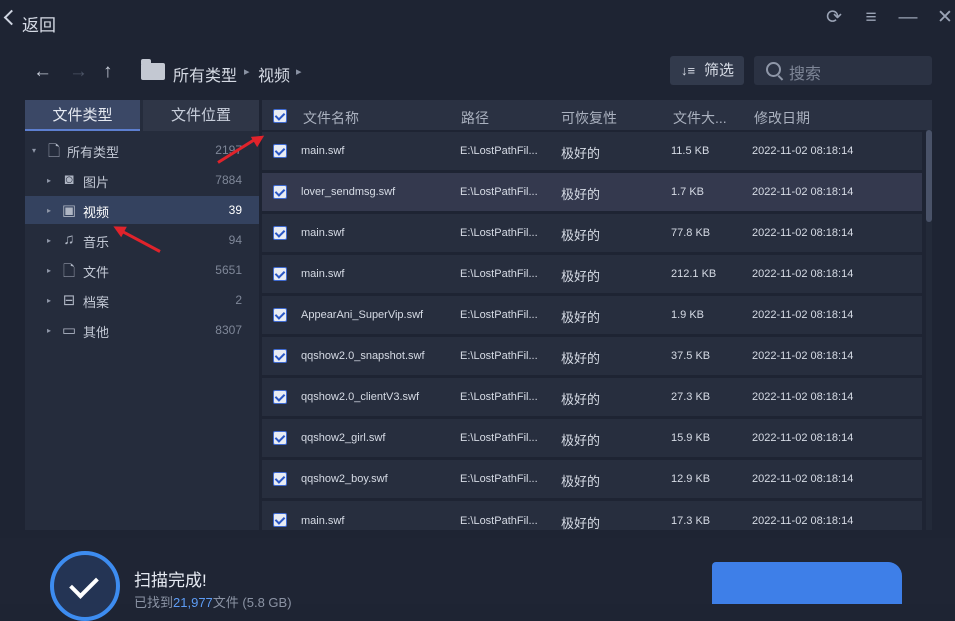 The image size is (955, 621). Describe the element at coordinates (228, 330) in the screenshot. I see `sidebar-item-count: 8307` at that location.